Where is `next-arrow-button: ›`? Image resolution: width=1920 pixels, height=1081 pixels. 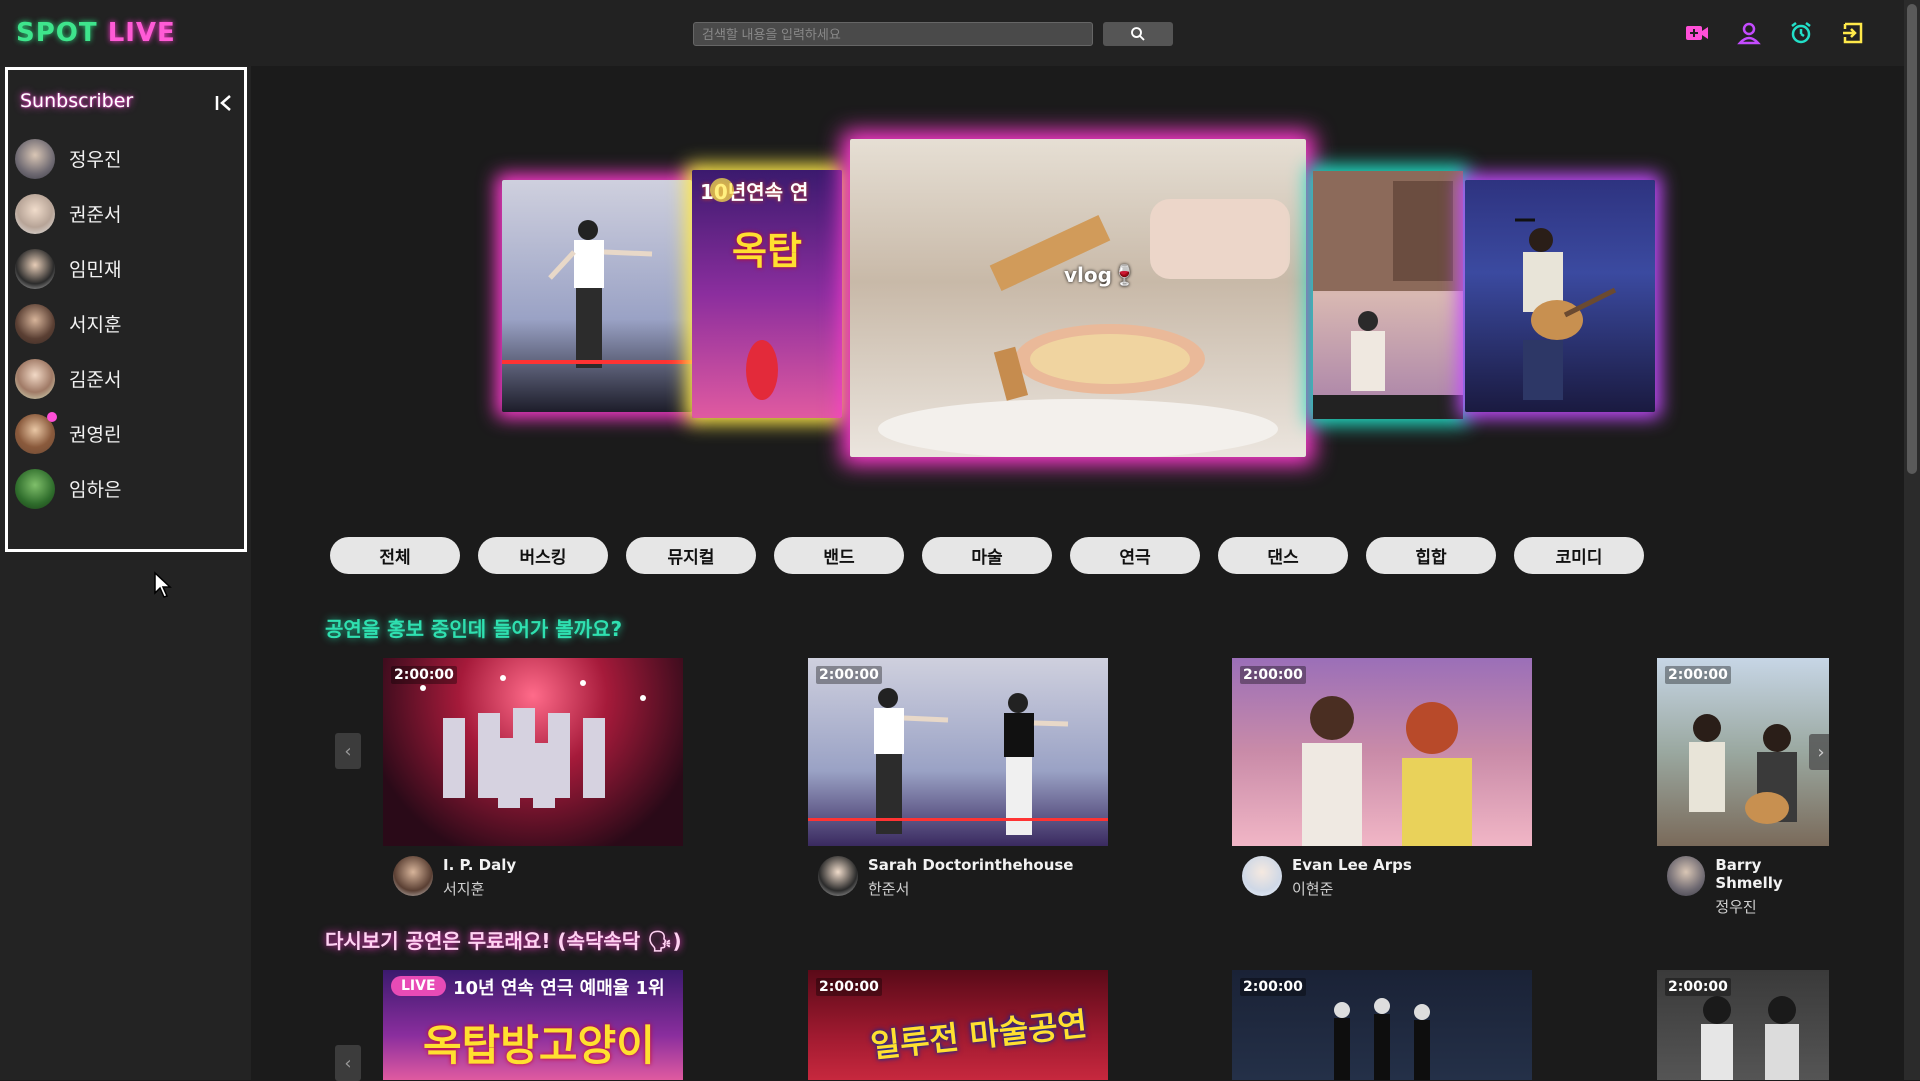
next-arrow-button: › is located at coordinates (1819, 752).